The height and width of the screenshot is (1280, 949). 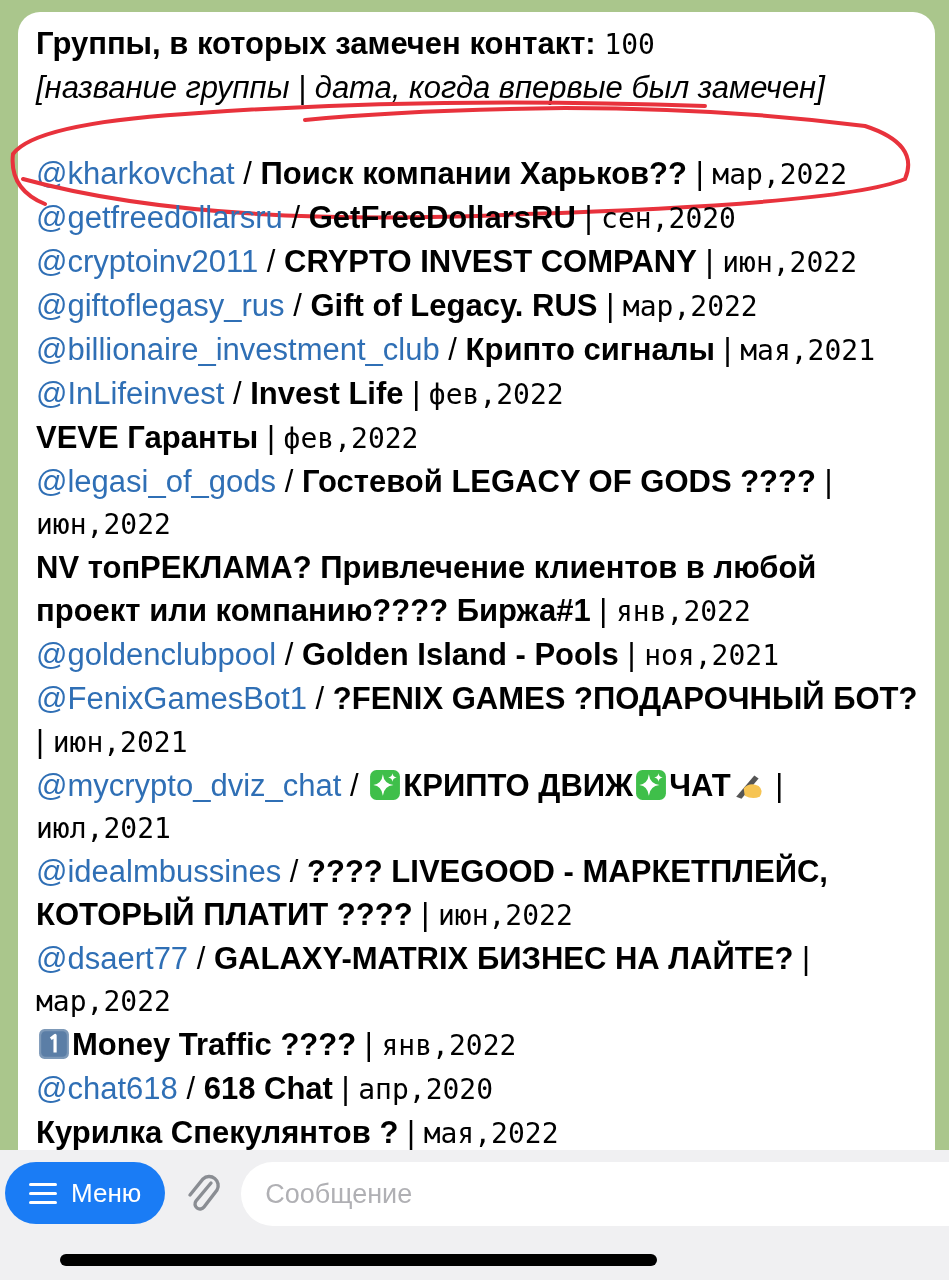 I want to click on group-entry: @cryptoinv2011 / CRYPTO INVEST COMPANY | июн,2022, so click(x=447, y=262).